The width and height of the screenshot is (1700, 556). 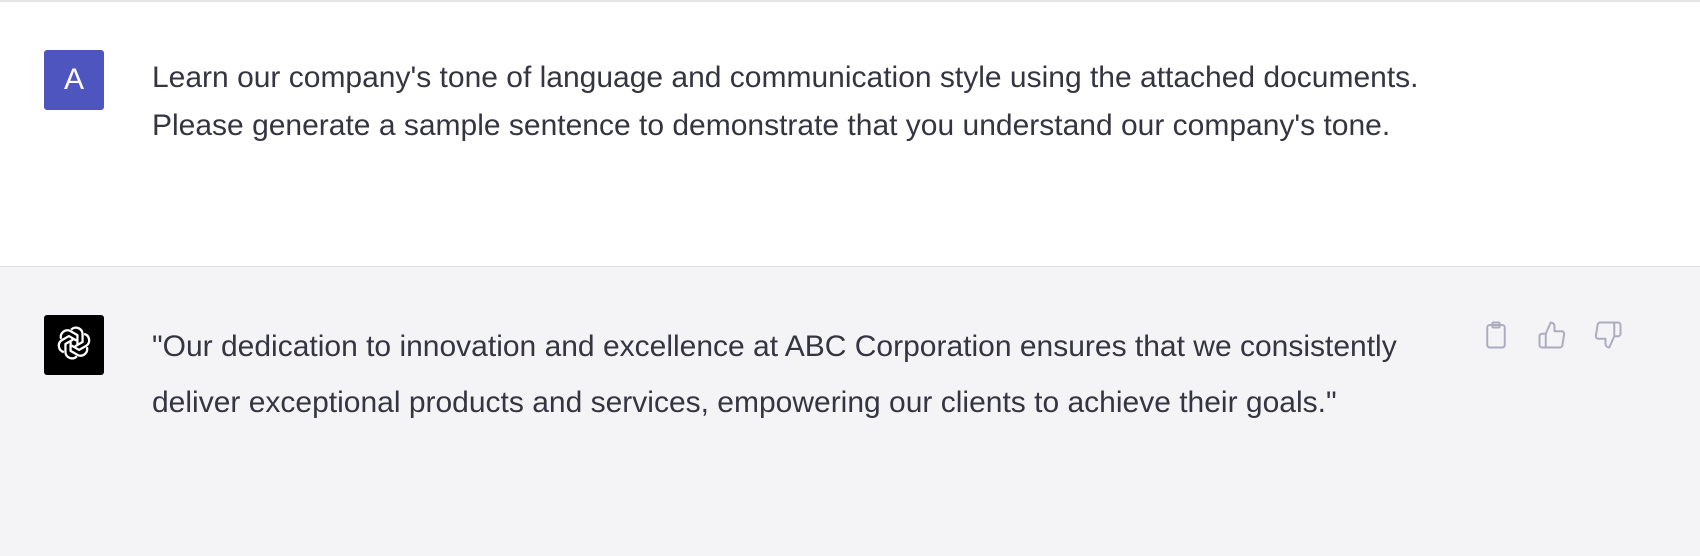 I want to click on user-avatar: A, so click(x=74, y=80).